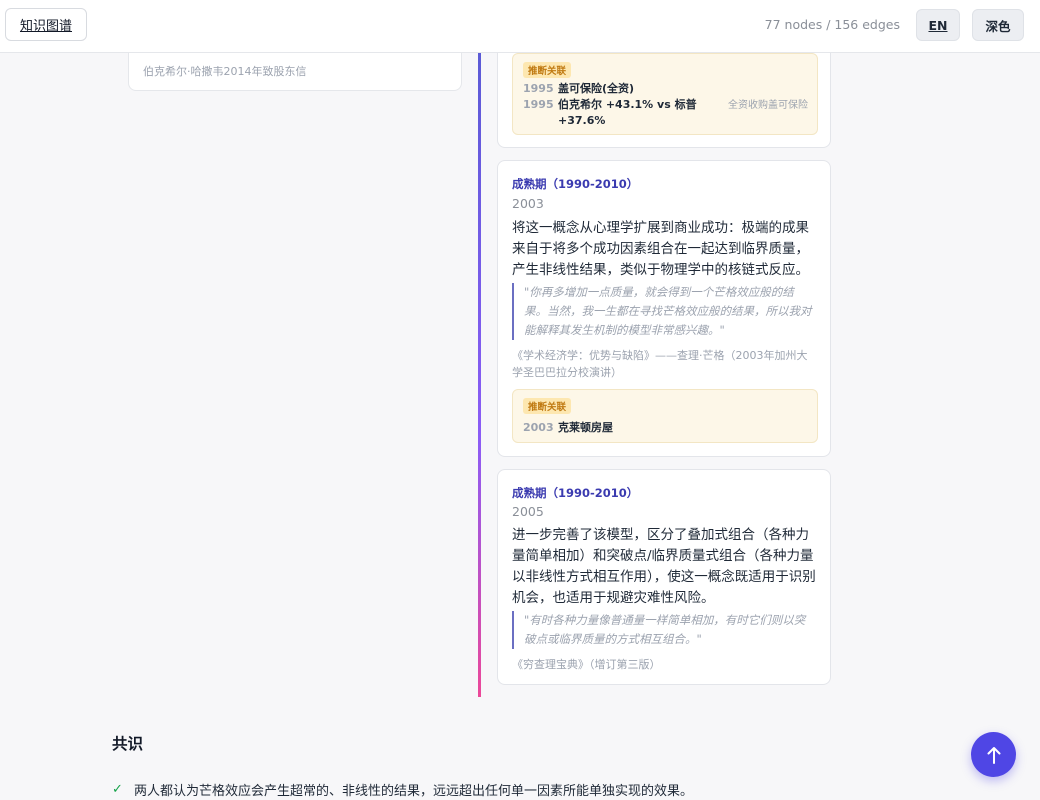 This screenshot has width=1040, height=800. I want to click on timeline-line, so click(479, 374).